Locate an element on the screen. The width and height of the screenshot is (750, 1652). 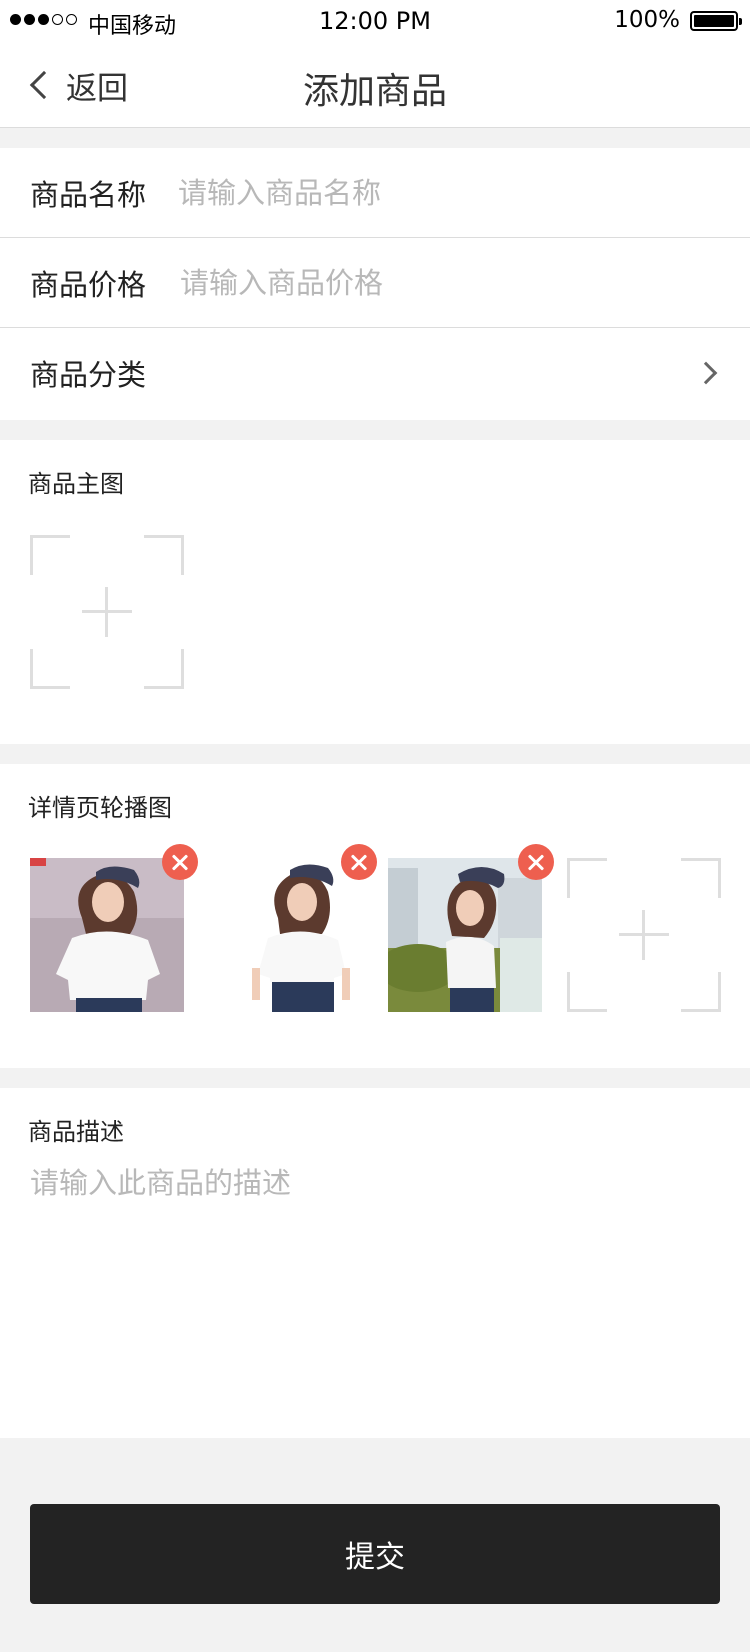
main-image-upload-button is located at coordinates (107, 612).